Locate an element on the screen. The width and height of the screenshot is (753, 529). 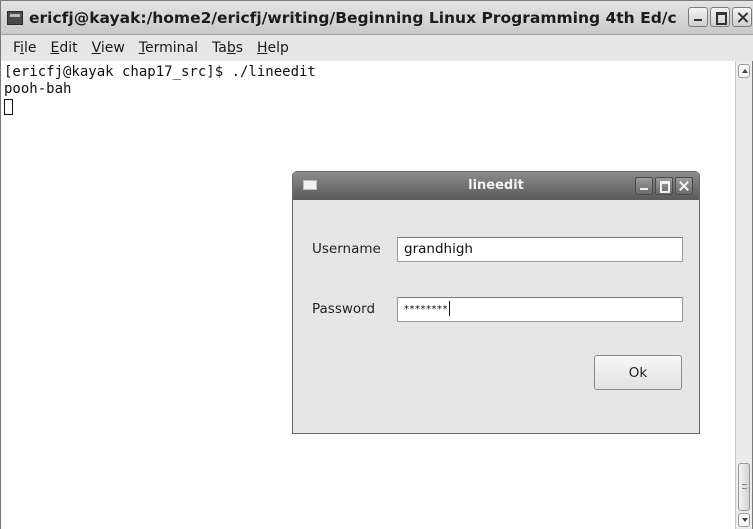
terminal-scrollbar is located at coordinates (743, 295).